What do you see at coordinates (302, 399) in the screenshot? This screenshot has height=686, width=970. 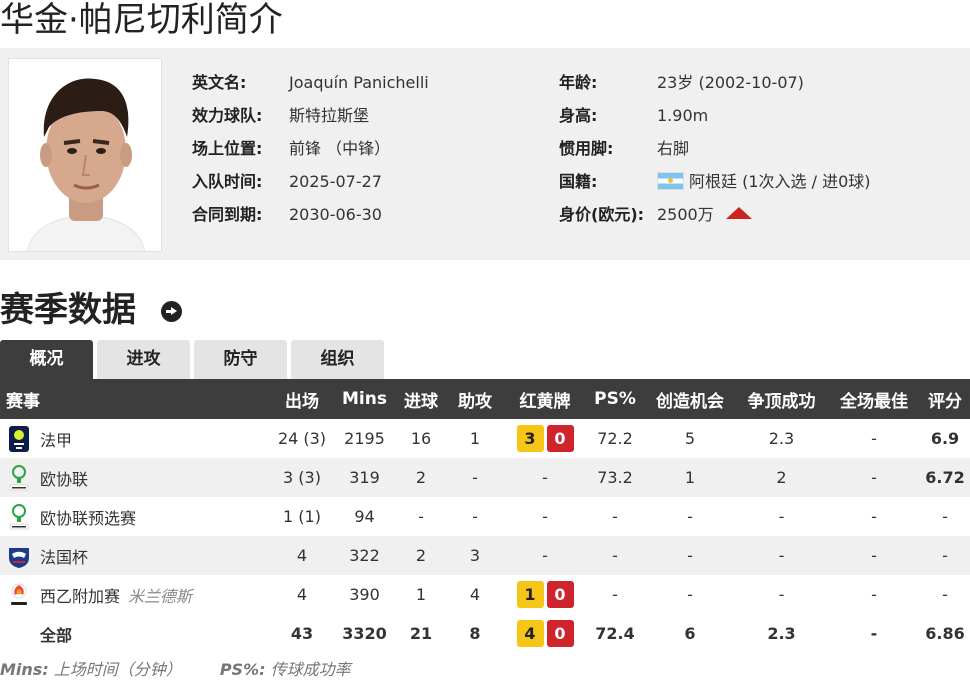 I see `col-header-apps: 出场` at bounding box center [302, 399].